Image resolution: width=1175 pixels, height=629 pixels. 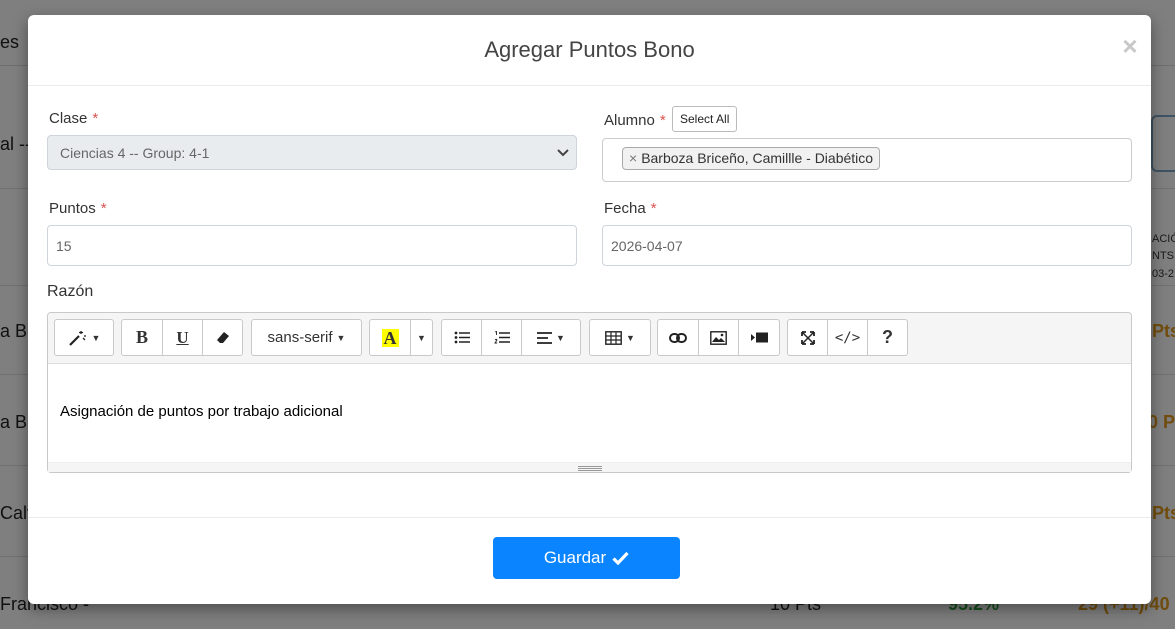 I want to click on close-icon: ×, so click(x=1130, y=46).